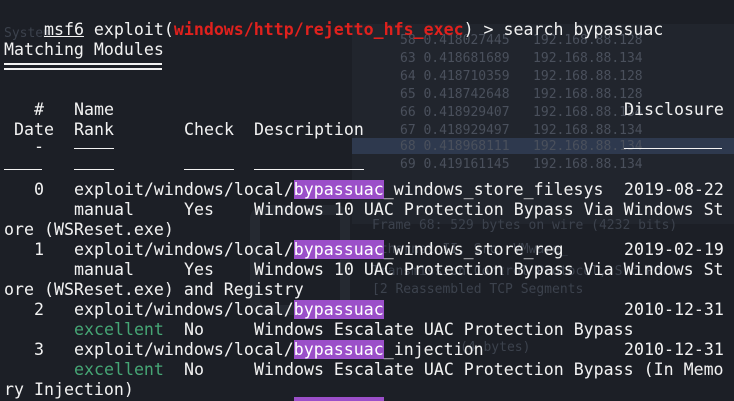 The width and height of the screenshot is (734, 401). Describe the element at coordinates (84, 49) in the screenshot. I see `section-title: Matching Modules` at that location.